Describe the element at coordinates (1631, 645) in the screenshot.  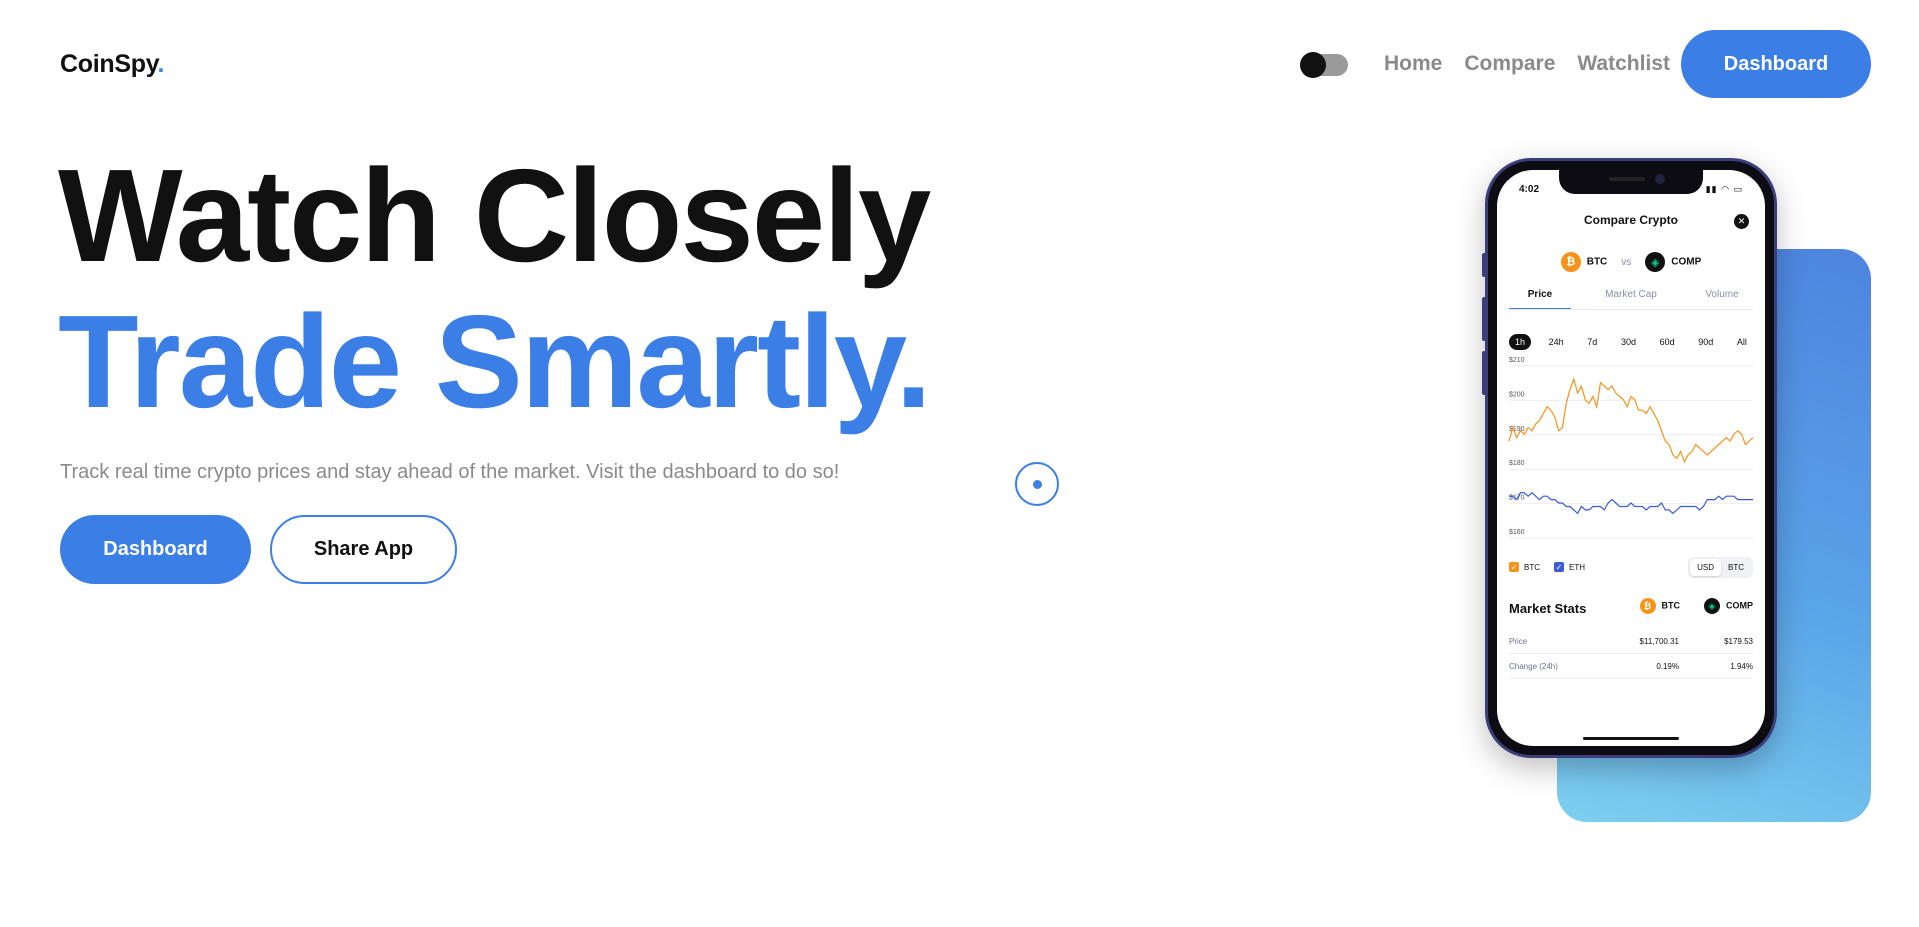
I see `stats-row: Price $11,700.31 $179.53` at that location.